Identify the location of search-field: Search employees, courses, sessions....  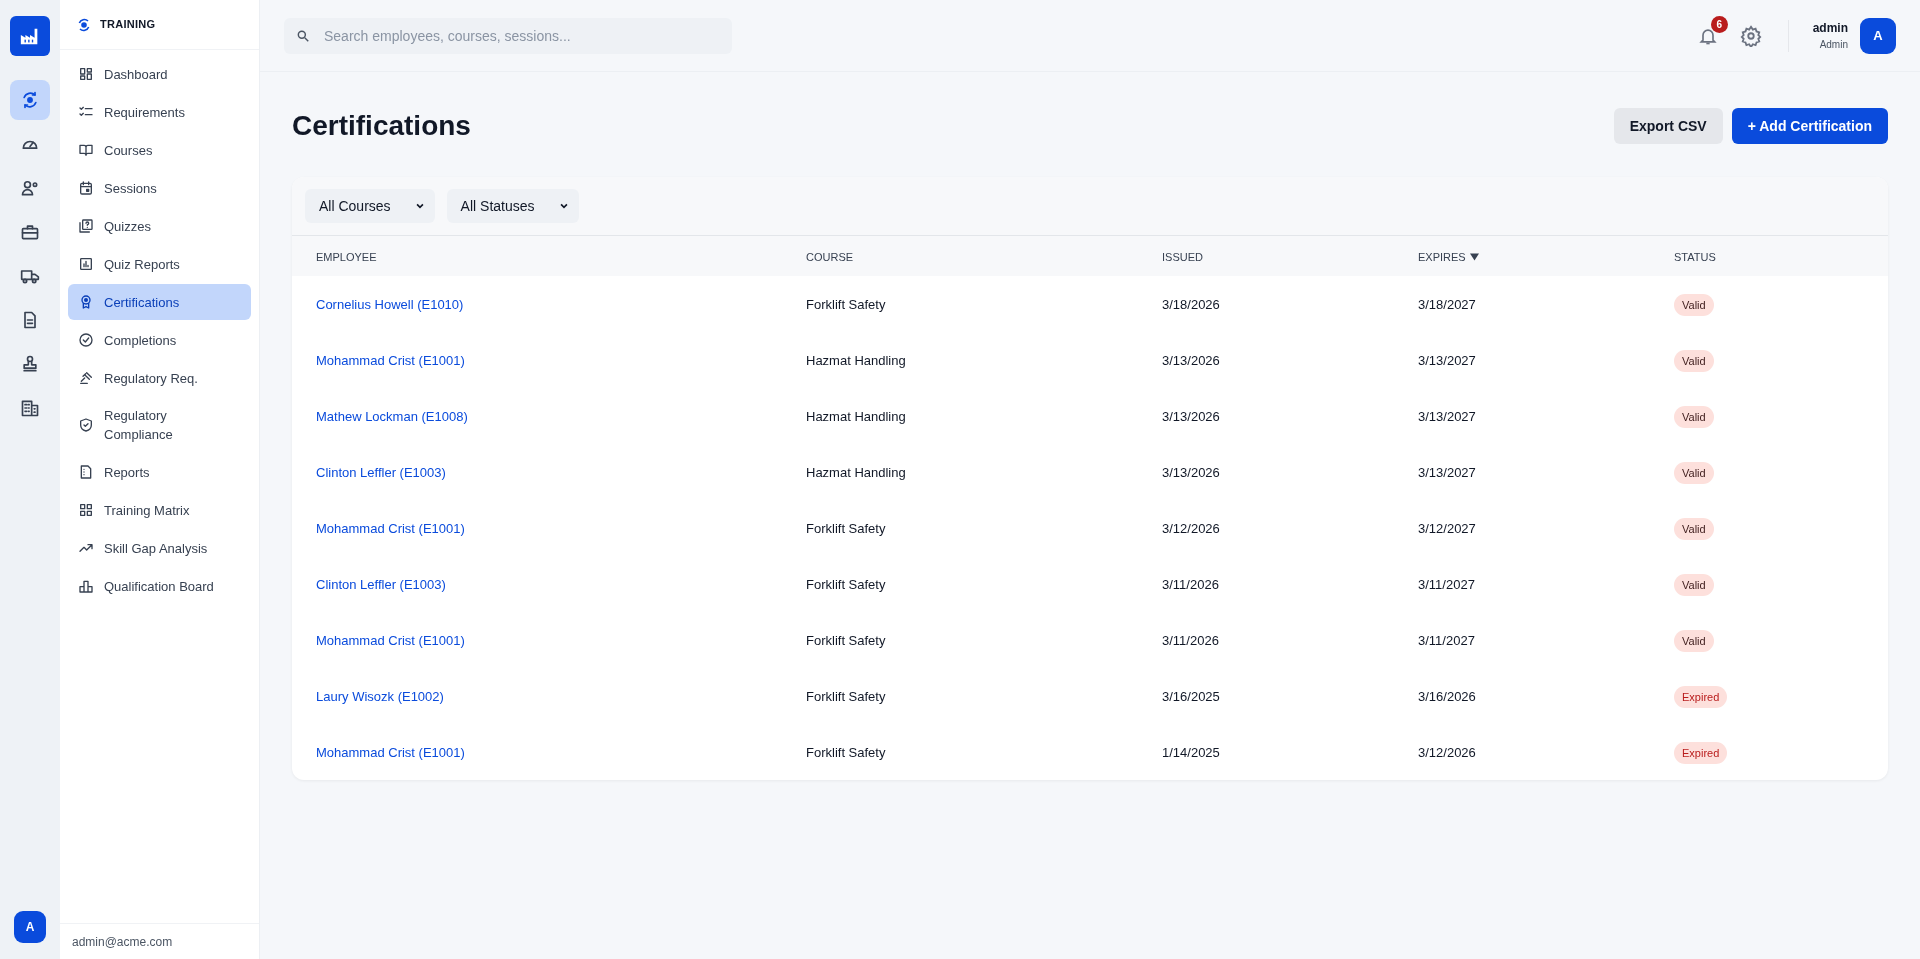
(508, 35).